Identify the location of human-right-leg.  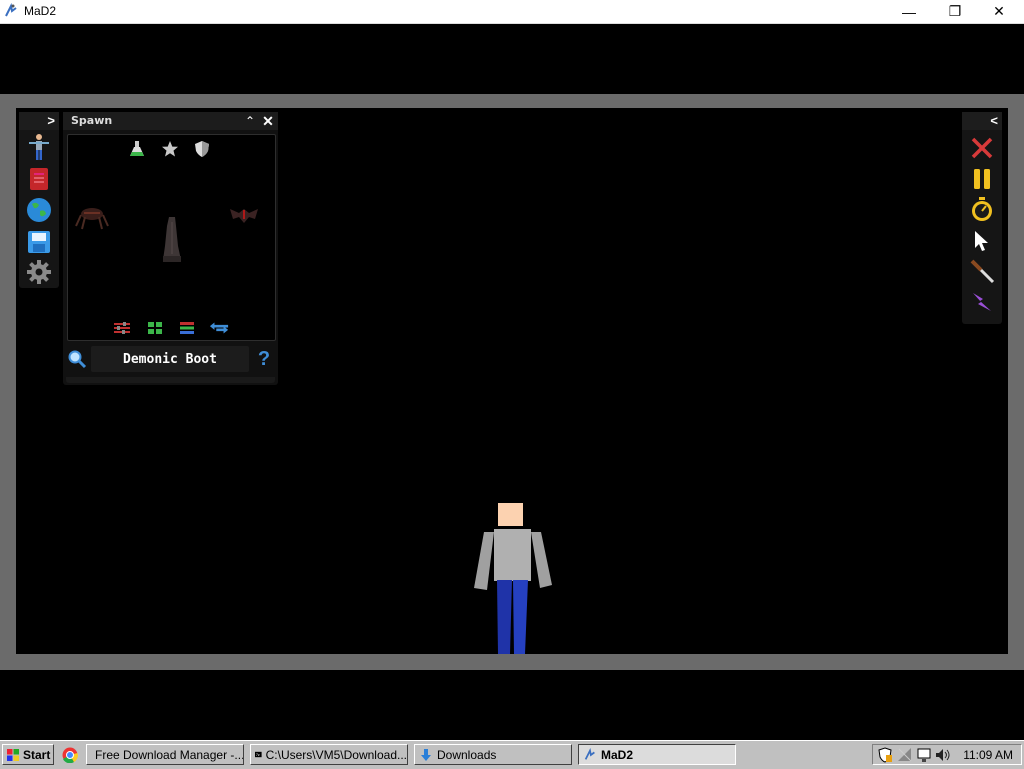
(520, 617).